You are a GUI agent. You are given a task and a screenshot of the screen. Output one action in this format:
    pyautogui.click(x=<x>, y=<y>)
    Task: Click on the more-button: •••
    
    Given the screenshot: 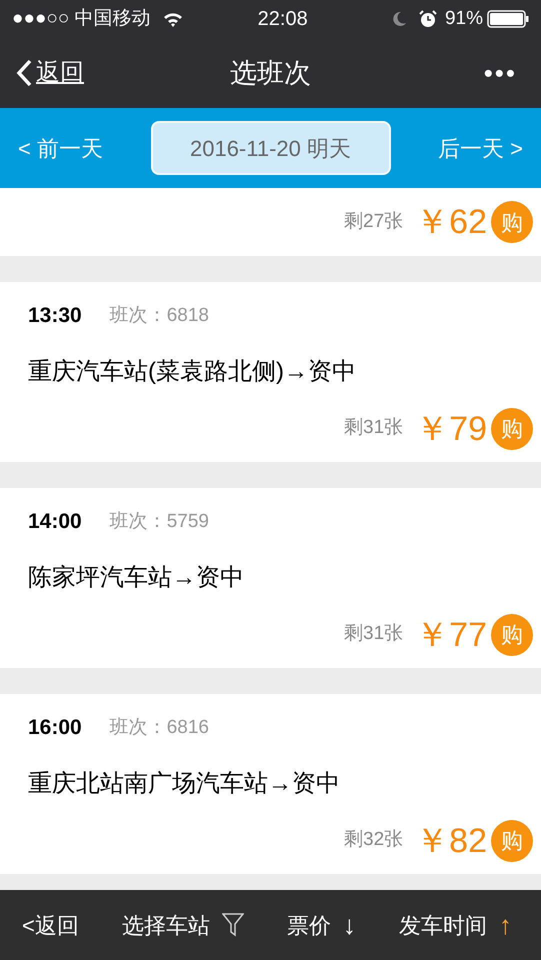 What is the action you would take?
    pyautogui.click(x=500, y=73)
    